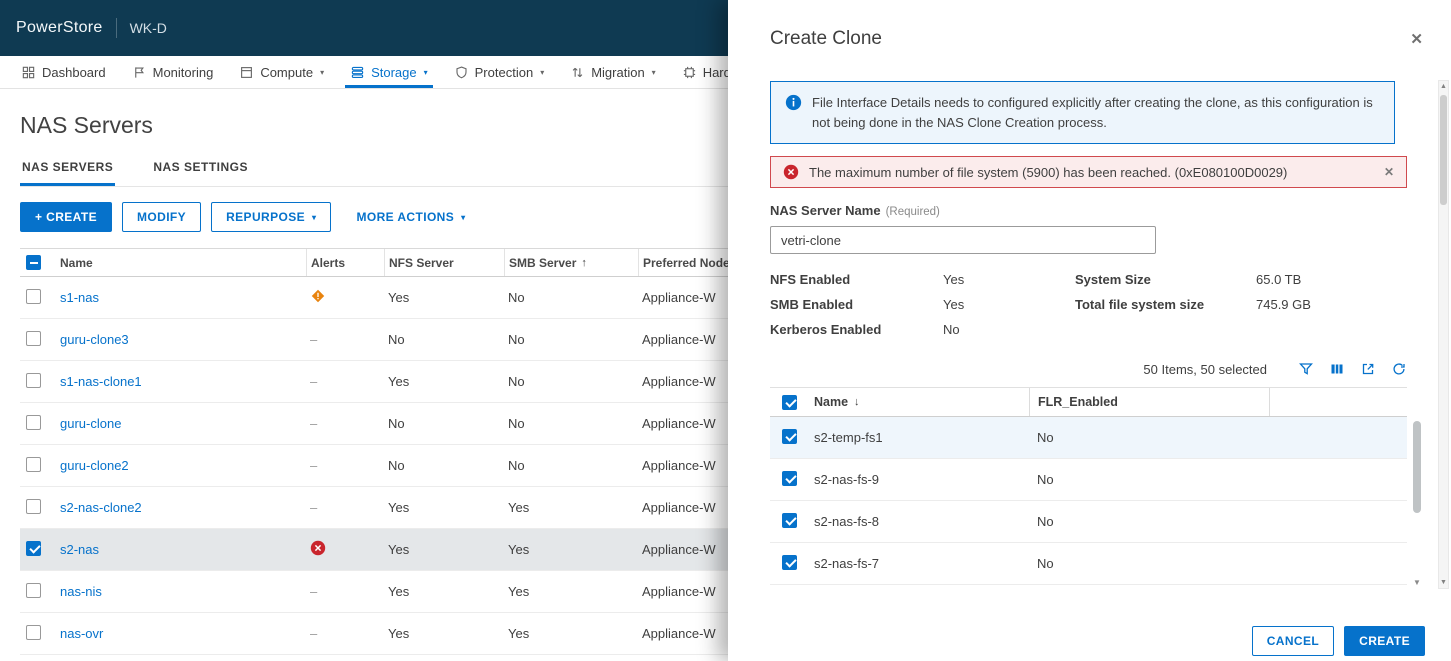  Describe the element at coordinates (101, 381) in the screenshot. I see `nas-name-link: s1-nas-clone1` at that location.